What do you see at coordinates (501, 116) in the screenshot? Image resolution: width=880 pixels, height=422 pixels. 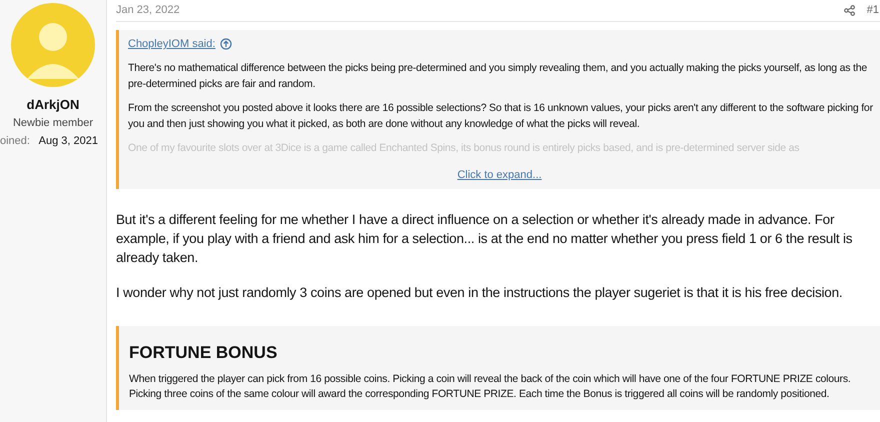 I see `quote-paragraph: From the screenshot you posted above it looks there are 16 possible selections? So that is 16 unknown values, your picks aren't any different to the software picking for you and then just showing you what it picked, as both are done without any knowledge of what the picks will reveal.` at bounding box center [501, 116].